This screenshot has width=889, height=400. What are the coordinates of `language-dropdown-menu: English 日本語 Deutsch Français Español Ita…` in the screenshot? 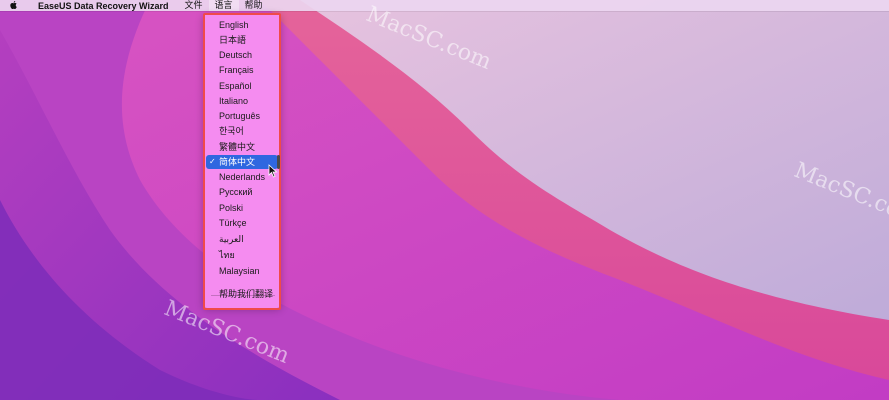 It's located at (242, 161).